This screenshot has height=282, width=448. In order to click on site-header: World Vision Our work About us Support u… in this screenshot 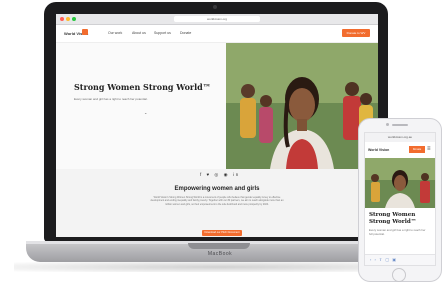, I will do `click(217, 34)`.